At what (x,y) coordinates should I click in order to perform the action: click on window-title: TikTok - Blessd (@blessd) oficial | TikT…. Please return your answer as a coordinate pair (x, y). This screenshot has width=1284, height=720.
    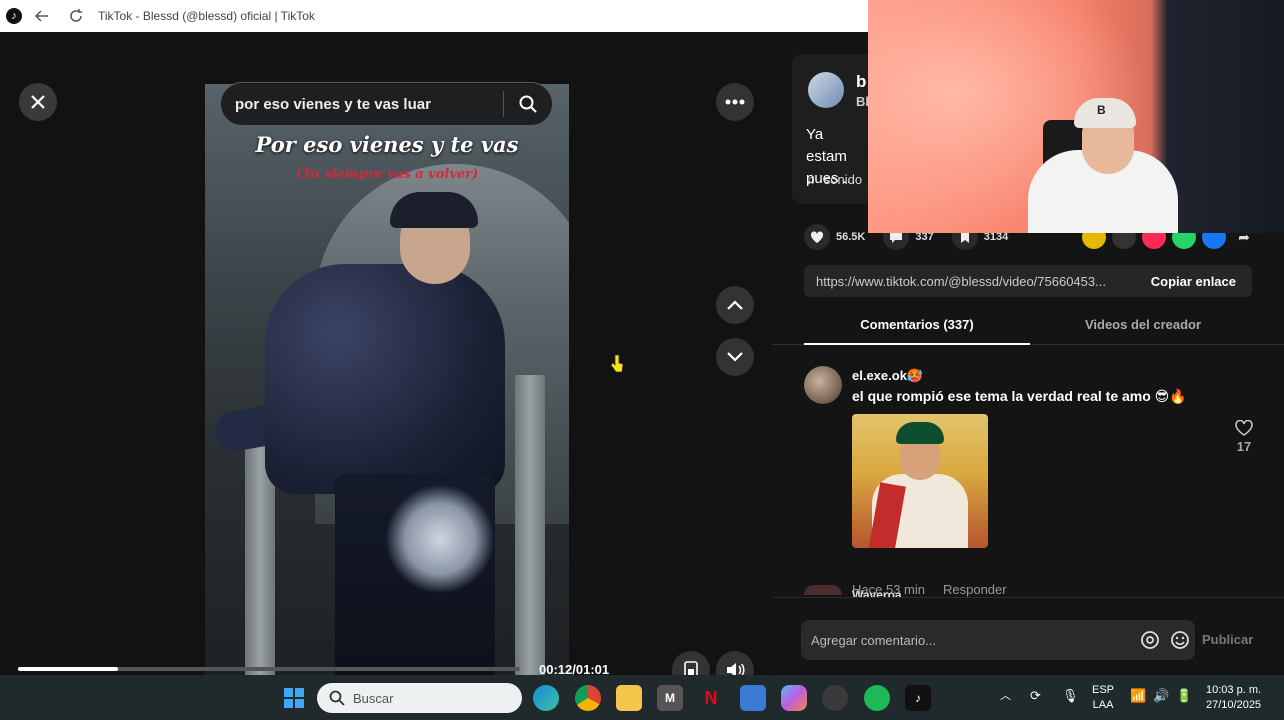
    Looking at the image, I should click on (206, 16).